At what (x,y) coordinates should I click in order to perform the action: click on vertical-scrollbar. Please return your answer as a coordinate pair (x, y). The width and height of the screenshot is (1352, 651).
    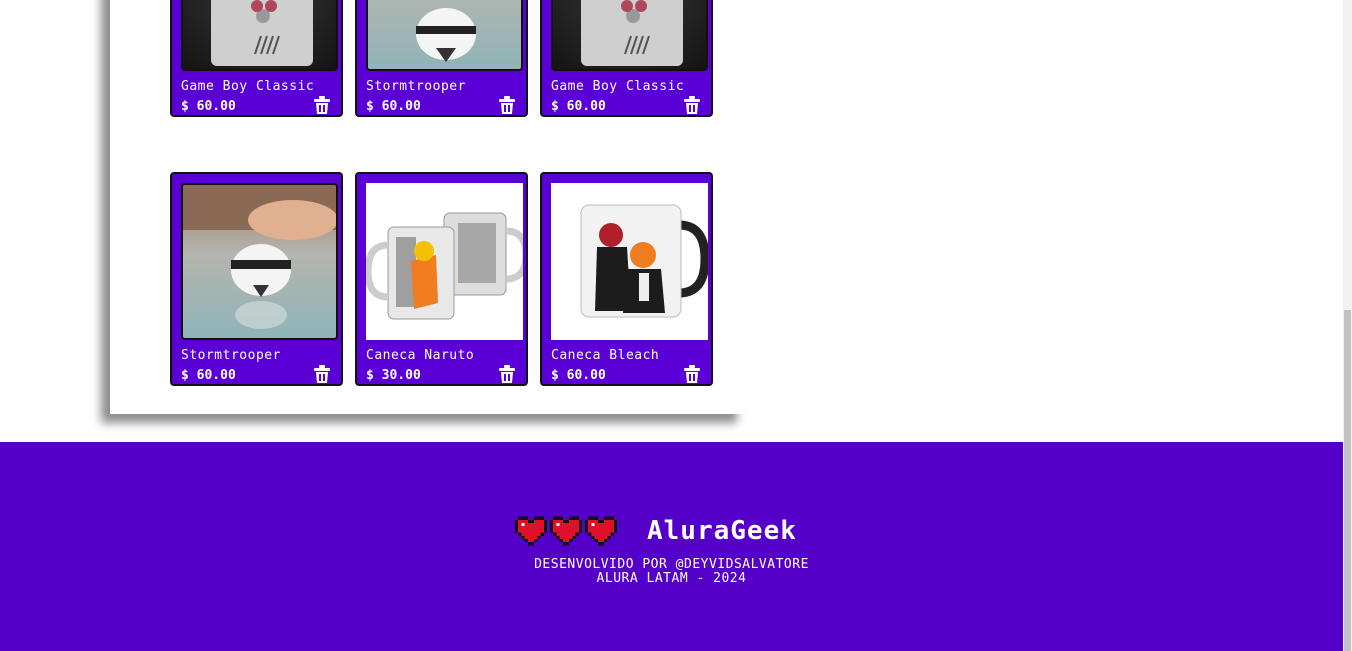
    Looking at the image, I should click on (1347, 325).